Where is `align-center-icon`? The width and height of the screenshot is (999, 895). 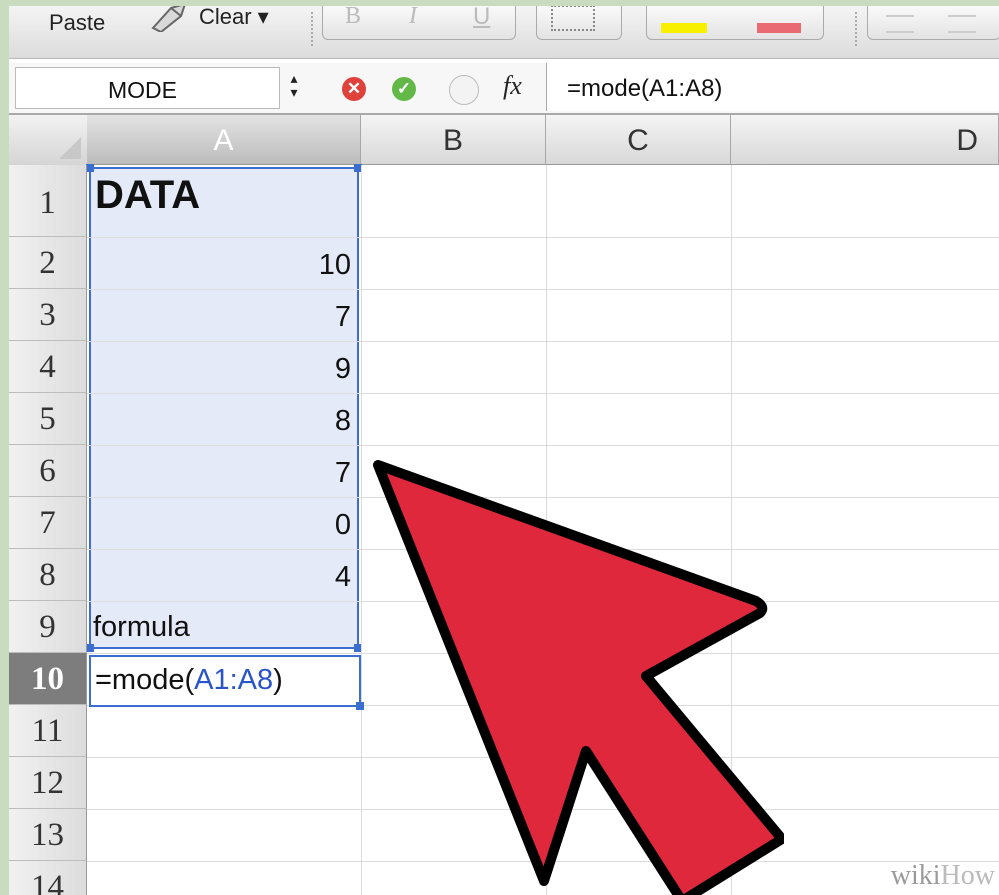
align-center-icon is located at coordinates (962, 24).